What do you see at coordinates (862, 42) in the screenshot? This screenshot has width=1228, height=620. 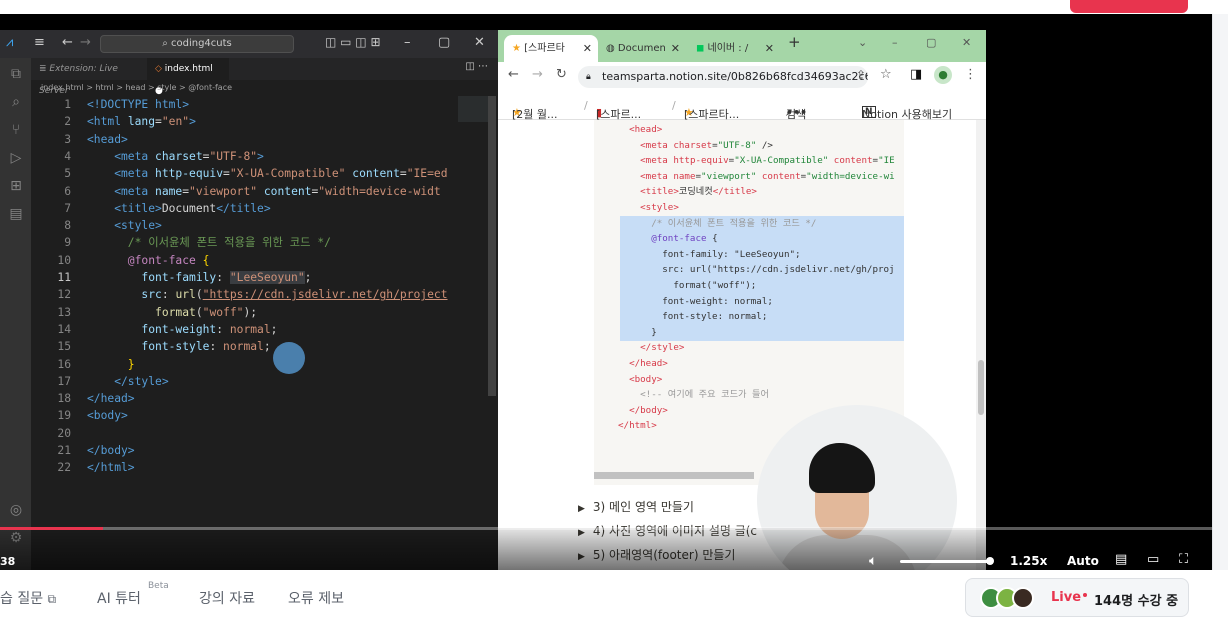 I see `tab-search-chevron-icon: ⌄` at bounding box center [862, 42].